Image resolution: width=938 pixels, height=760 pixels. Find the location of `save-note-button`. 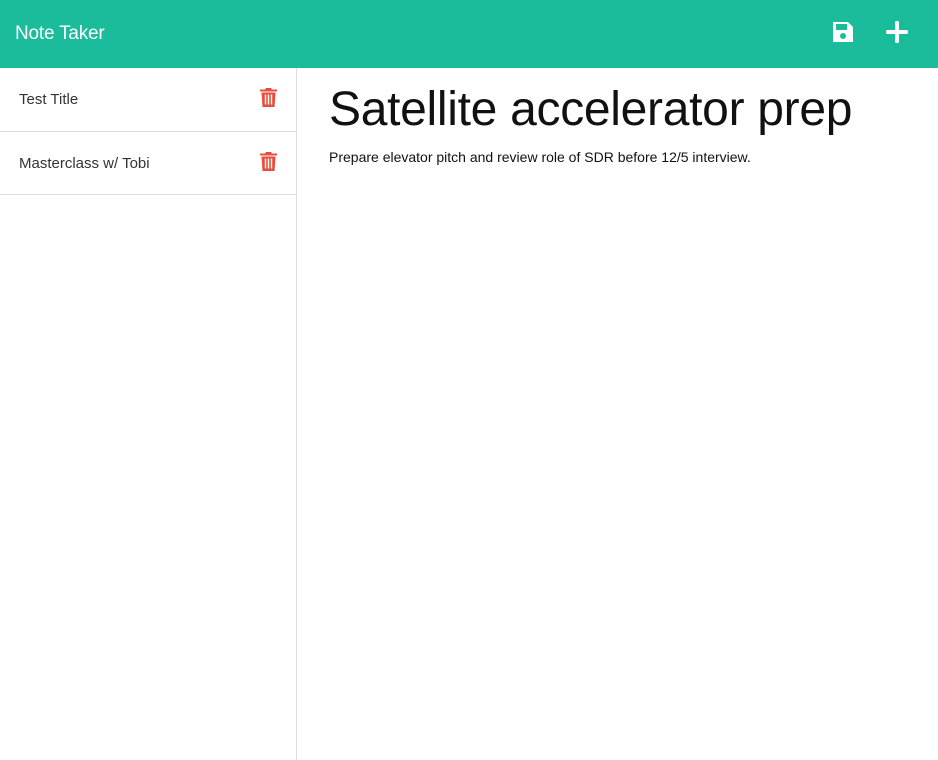

save-note-button is located at coordinates (843, 32).